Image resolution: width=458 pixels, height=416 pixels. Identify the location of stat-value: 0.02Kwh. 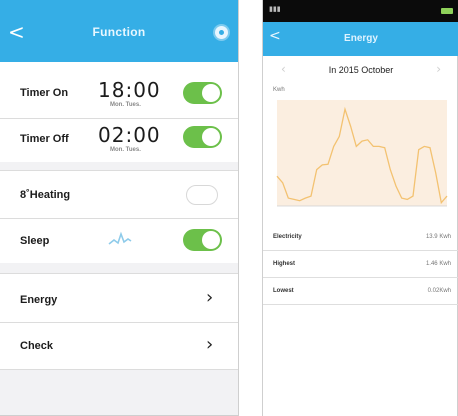
(439, 291).